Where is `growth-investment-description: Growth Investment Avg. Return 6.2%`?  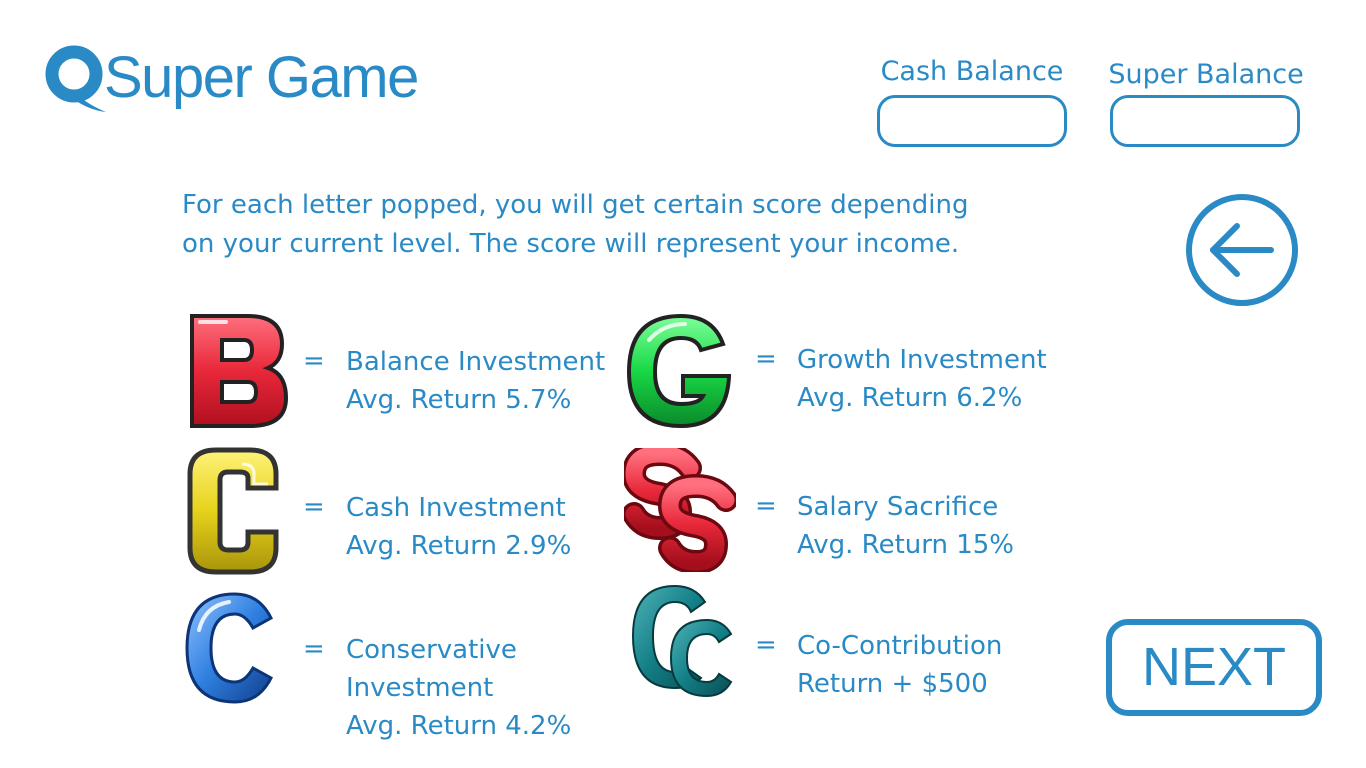
growth-investment-description: Growth Investment Avg. Return 6.2% is located at coordinates (922, 379).